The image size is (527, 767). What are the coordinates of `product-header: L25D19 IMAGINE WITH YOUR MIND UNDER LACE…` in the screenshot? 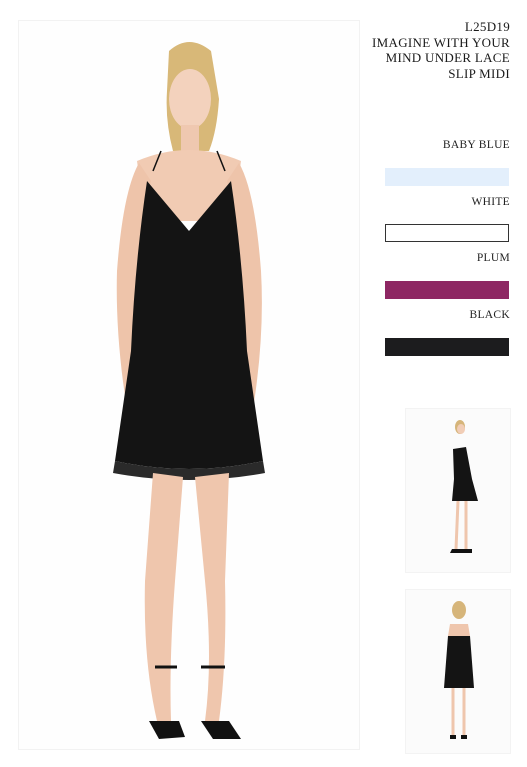 It's located at (430, 50).